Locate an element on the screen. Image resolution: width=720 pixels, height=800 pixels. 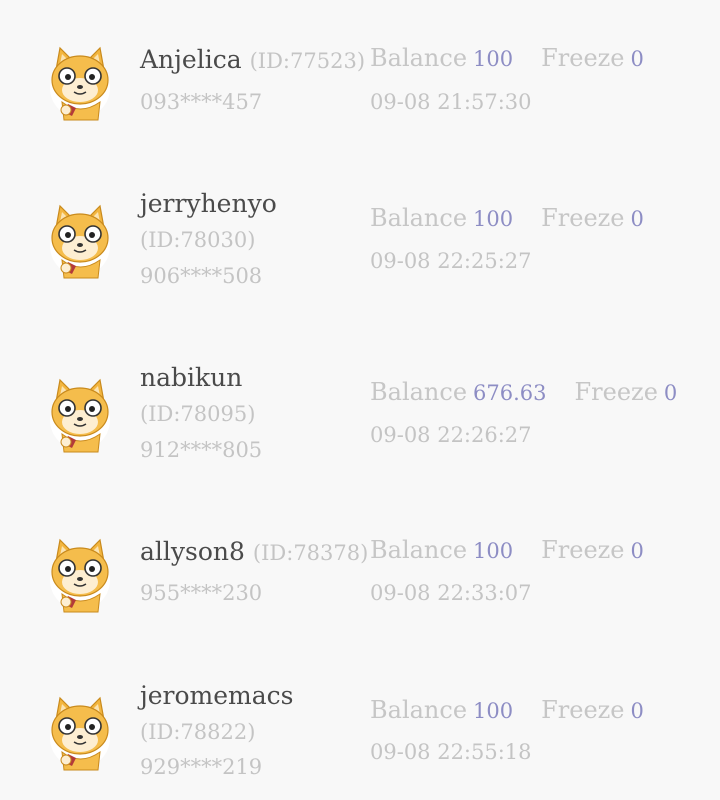
balance-line: Balance 676.63 Freeze 0 is located at coordinates (523, 392).